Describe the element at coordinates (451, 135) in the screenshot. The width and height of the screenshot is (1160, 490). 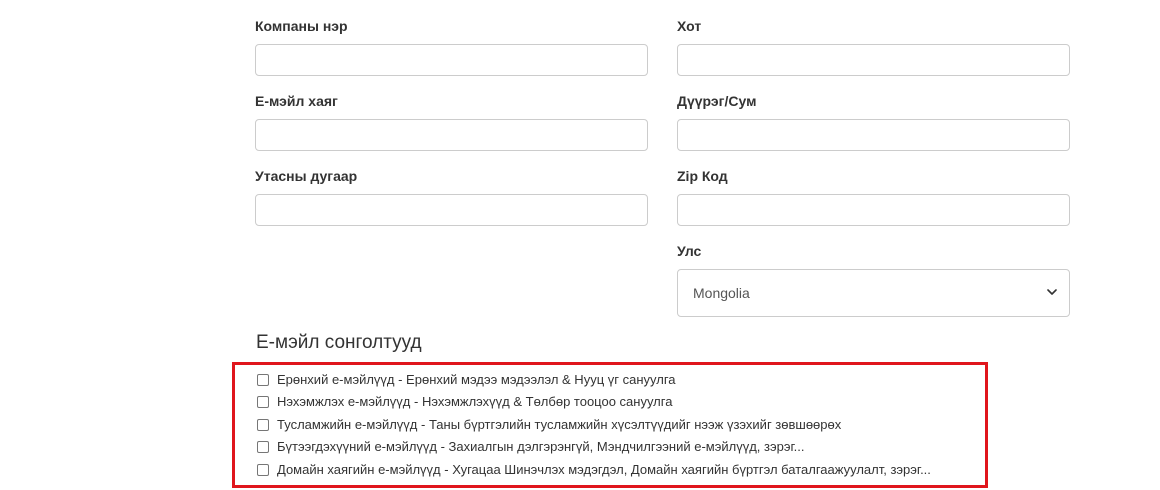
I see `email-address-input` at that location.